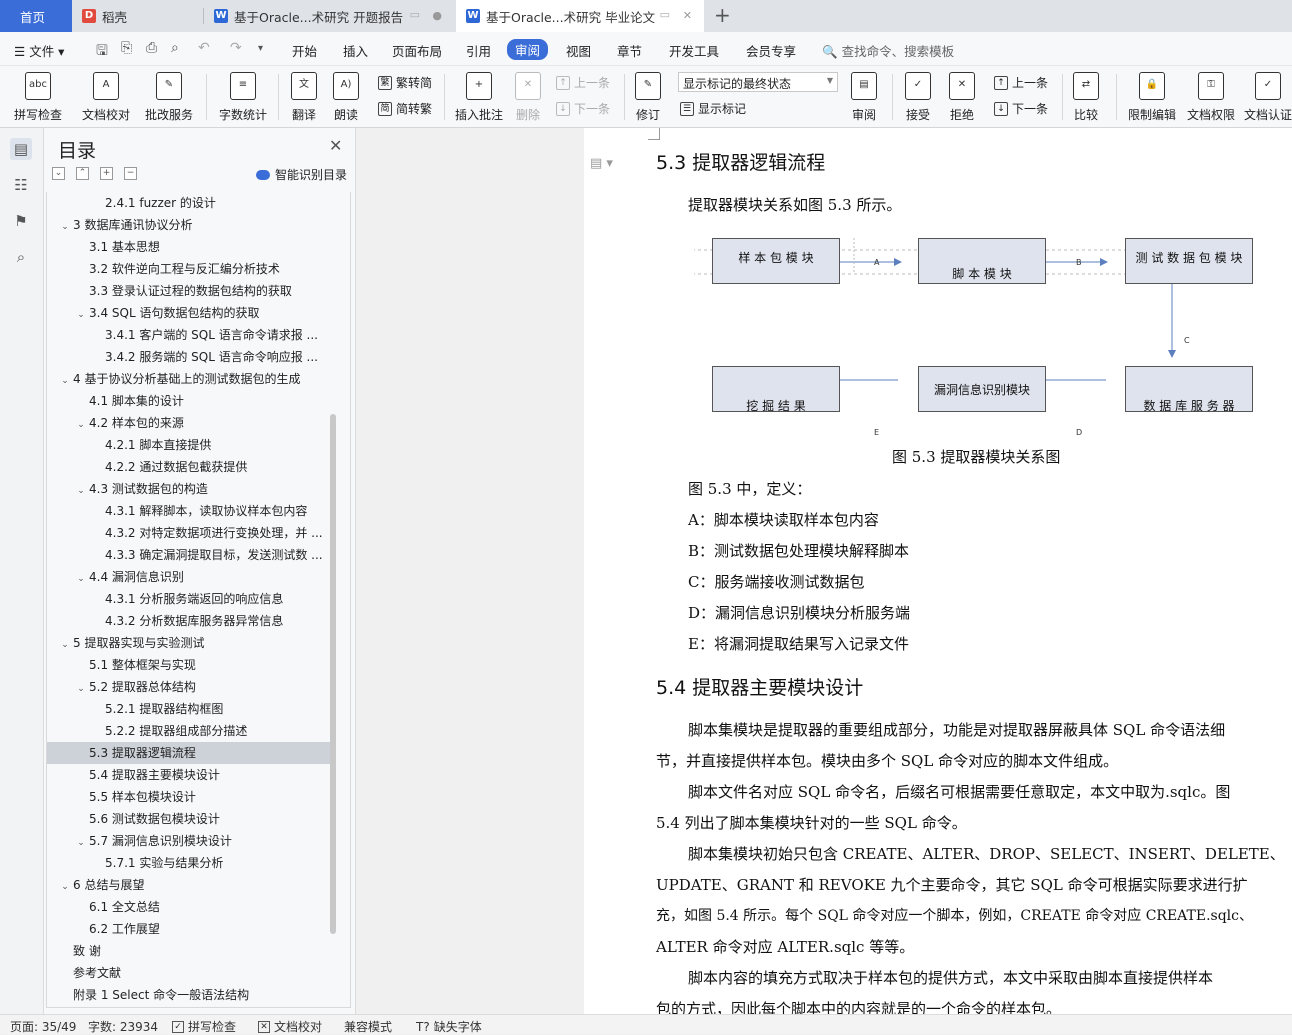 This screenshot has height=1035, width=1292. Describe the element at coordinates (190, 951) in the screenshot. I see `toc-item: 致 谢` at that location.